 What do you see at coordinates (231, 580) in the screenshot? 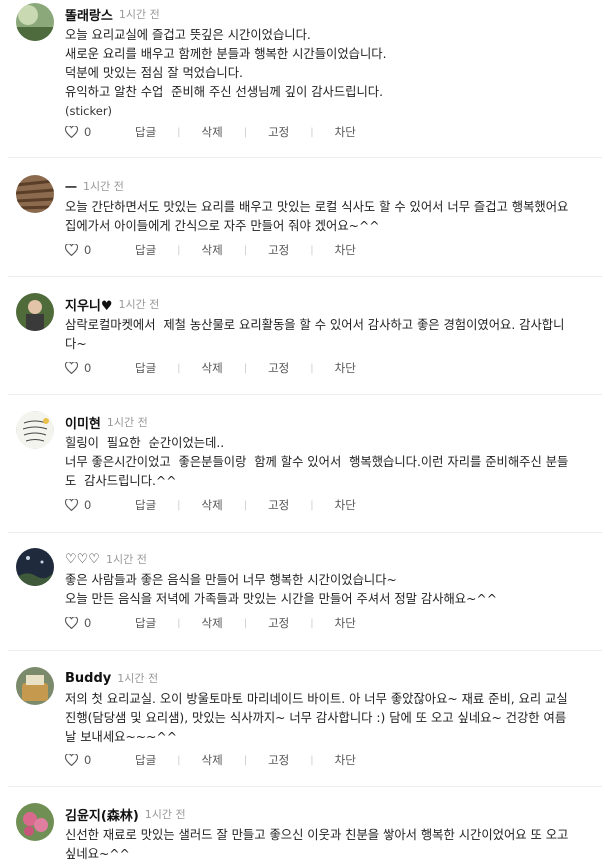
I see `comment-line: 좋은 사람들과 좋은 음식을 만들어 너무 행복한 시간이었습니다~` at bounding box center [231, 580].